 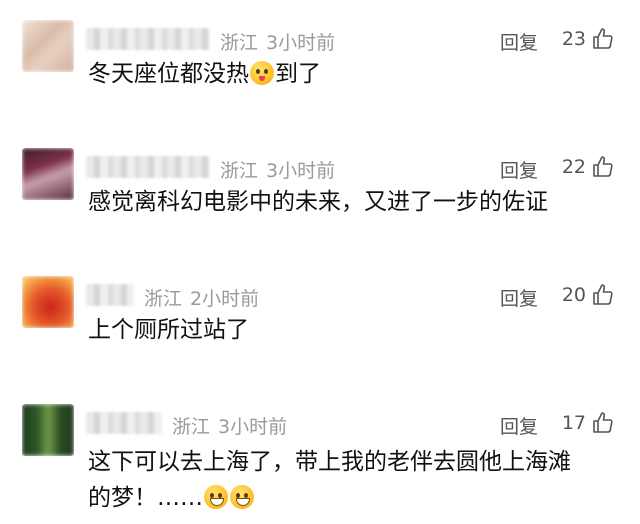 I want to click on like-count: 20, so click(x=573, y=295).